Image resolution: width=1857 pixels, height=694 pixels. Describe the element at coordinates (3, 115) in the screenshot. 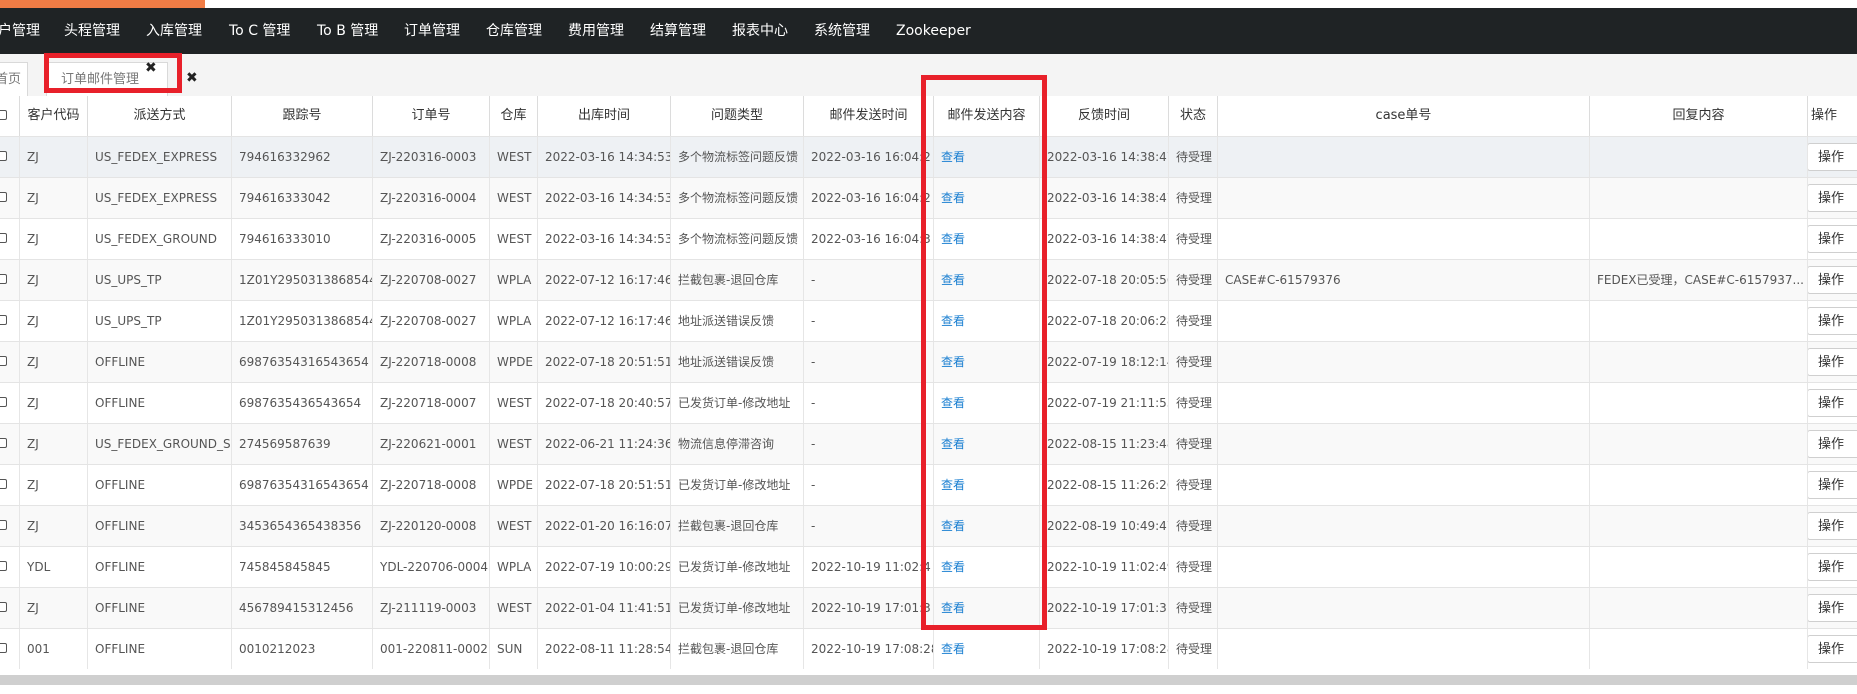

I see `select-all-checkbox` at that location.